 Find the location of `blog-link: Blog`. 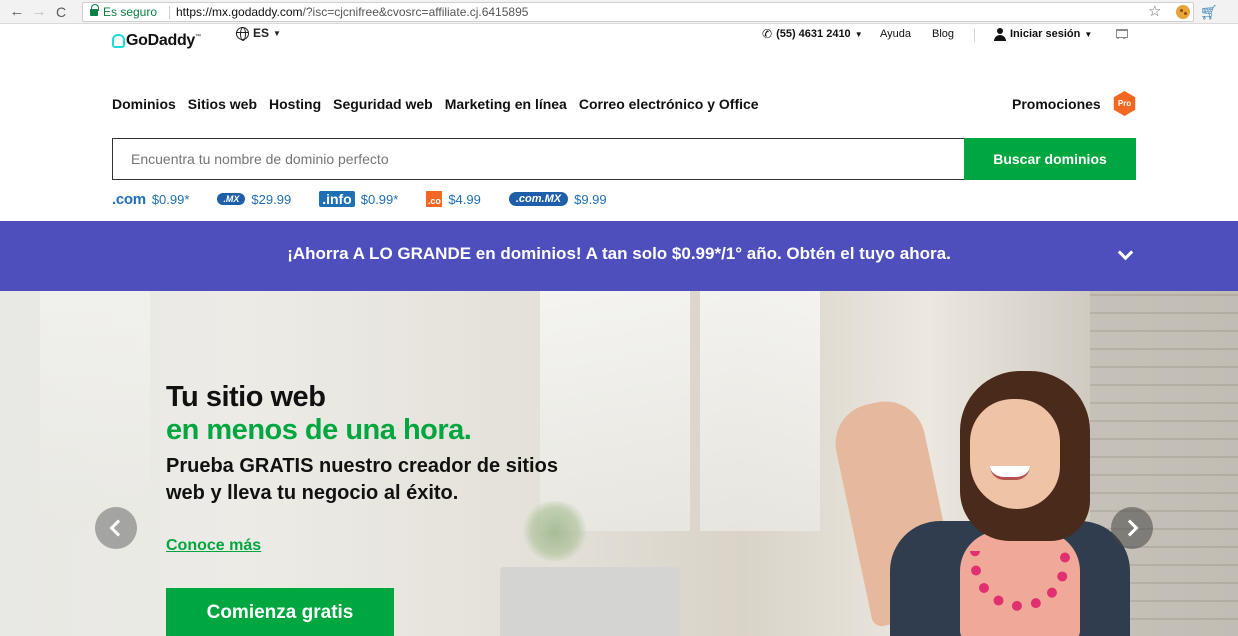

blog-link: Blog is located at coordinates (943, 34).